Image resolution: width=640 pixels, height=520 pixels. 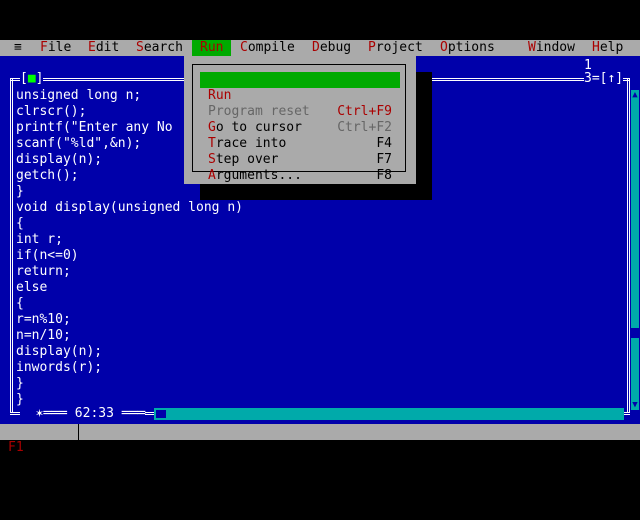 What do you see at coordinates (83, 414) in the screenshot?
I see `cursor-position: ✶═══ 62:33 ═══` at bounding box center [83, 414].